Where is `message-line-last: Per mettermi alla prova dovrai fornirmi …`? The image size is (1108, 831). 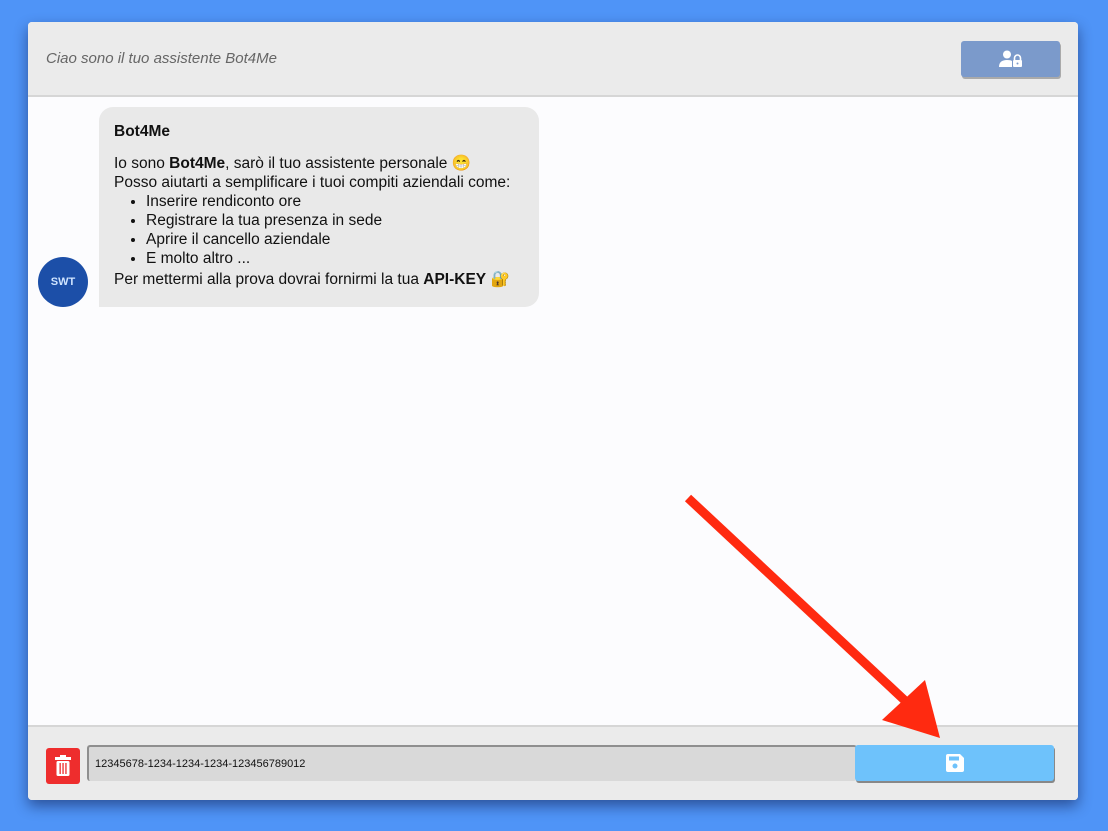
message-line-last: Per mettermi alla prova dovrai fornirmi … is located at coordinates (312, 279).